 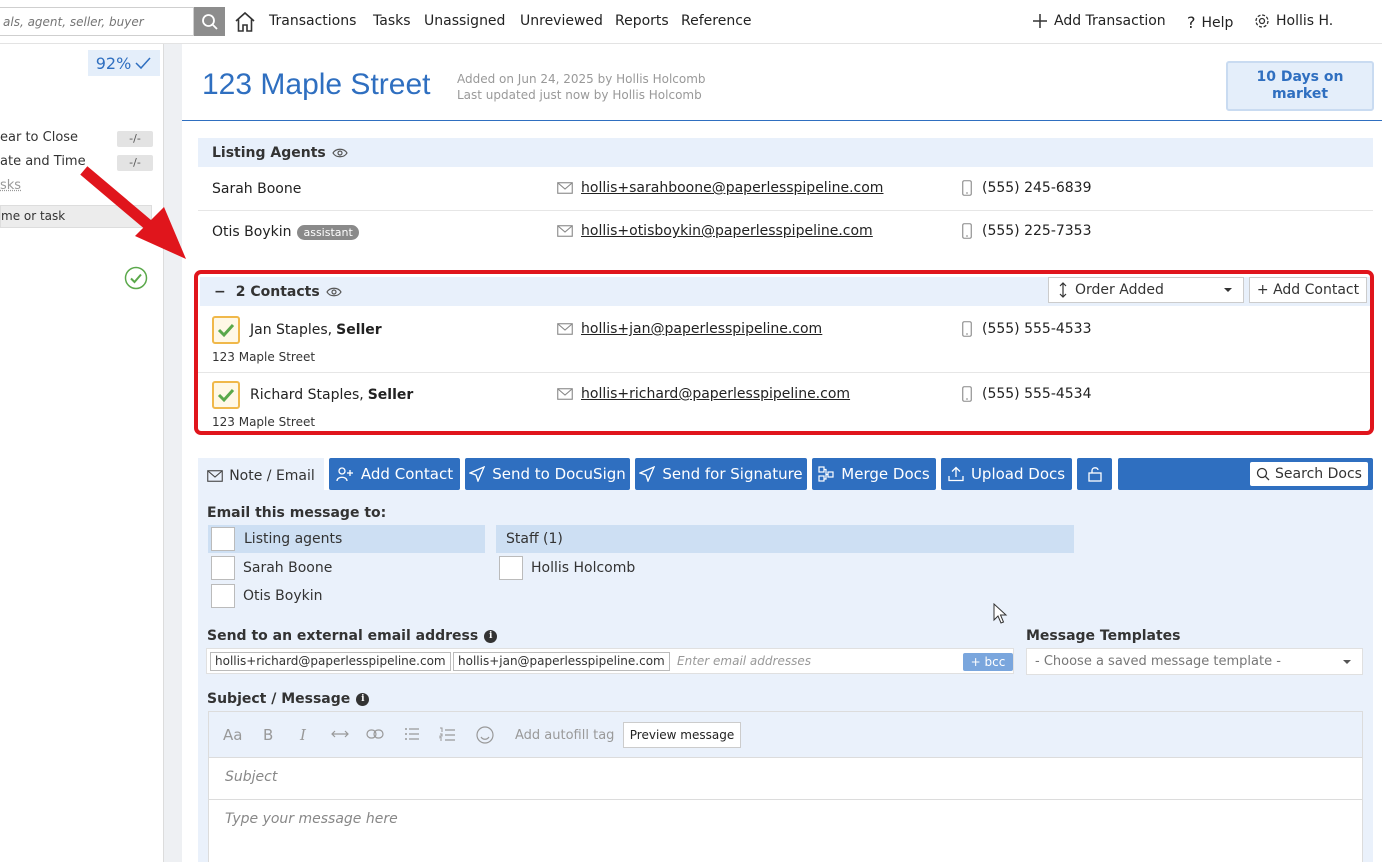 What do you see at coordinates (293, 539) in the screenshot?
I see `listing-agents-group-label: Listing agents` at bounding box center [293, 539].